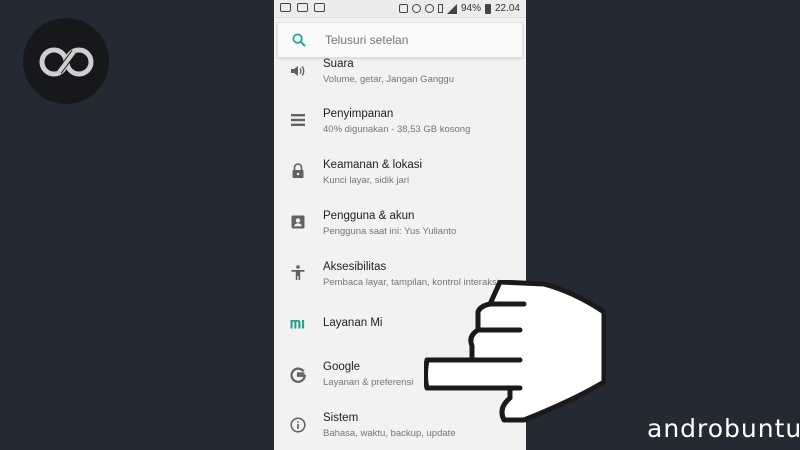 This screenshot has height=450, width=800. What do you see at coordinates (723, 428) in the screenshot?
I see `brand-watermark: androbuntu` at bounding box center [723, 428].